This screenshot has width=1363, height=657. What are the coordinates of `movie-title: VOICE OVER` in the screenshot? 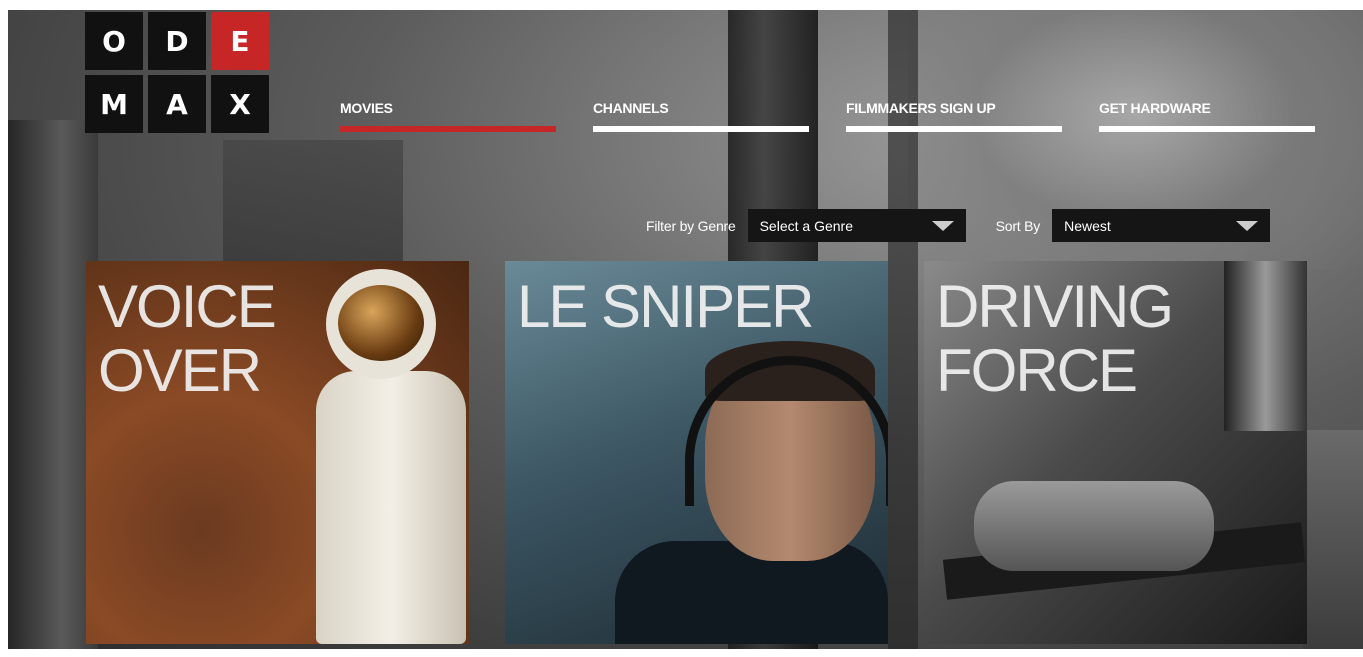 It's located at (187, 338).